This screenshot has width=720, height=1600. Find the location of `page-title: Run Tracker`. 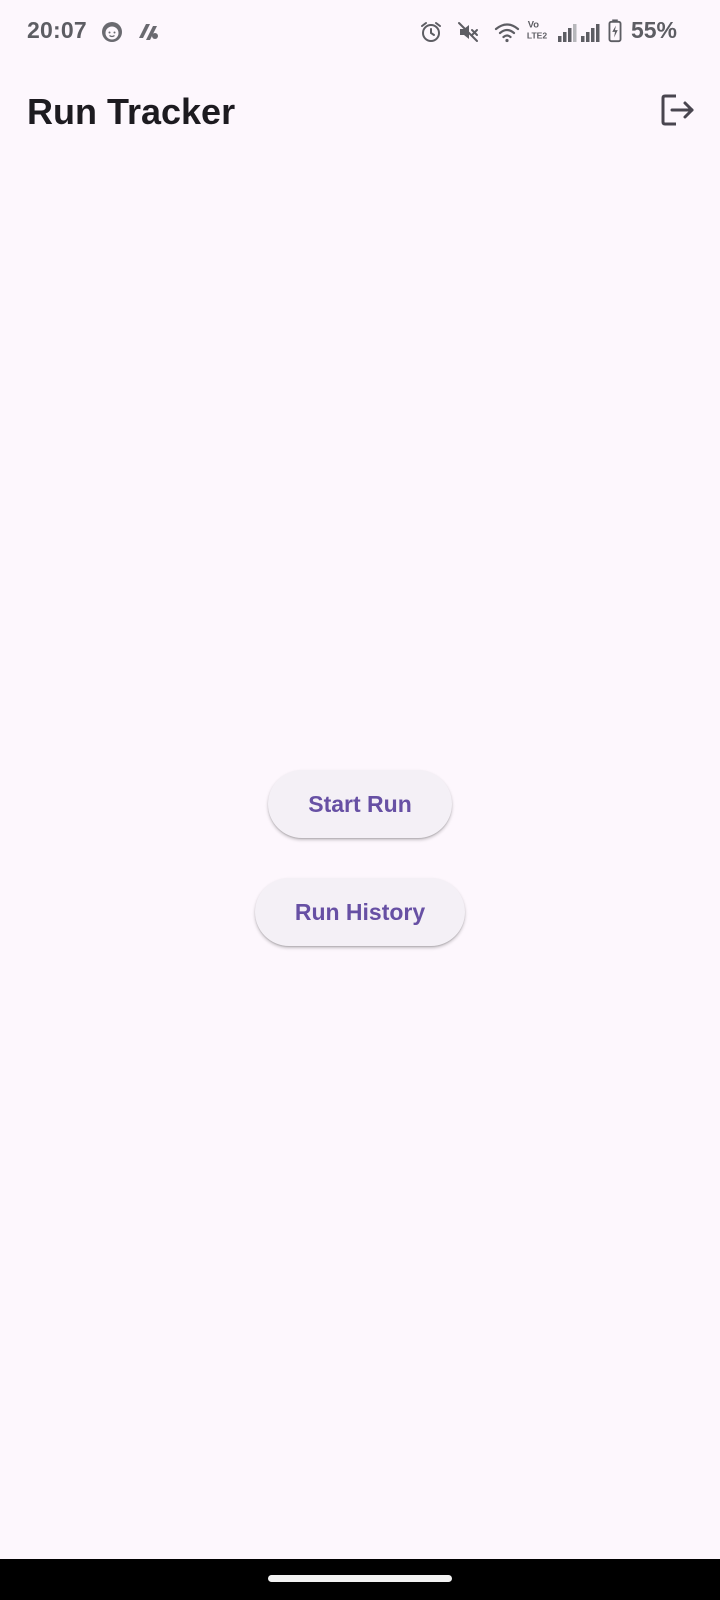

page-title: Run Tracker is located at coordinates (131, 111).